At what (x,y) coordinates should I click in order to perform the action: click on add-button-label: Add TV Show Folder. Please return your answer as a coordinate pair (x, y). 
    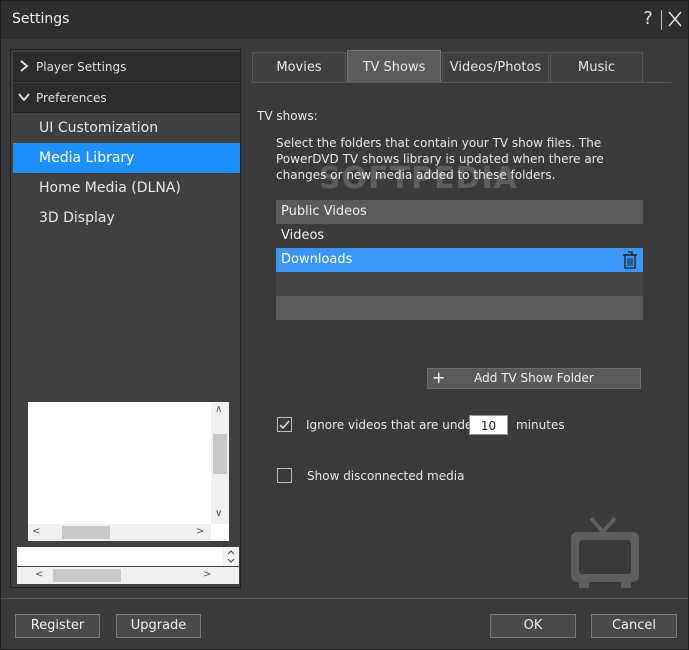
    Looking at the image, I should click on (534, 378).